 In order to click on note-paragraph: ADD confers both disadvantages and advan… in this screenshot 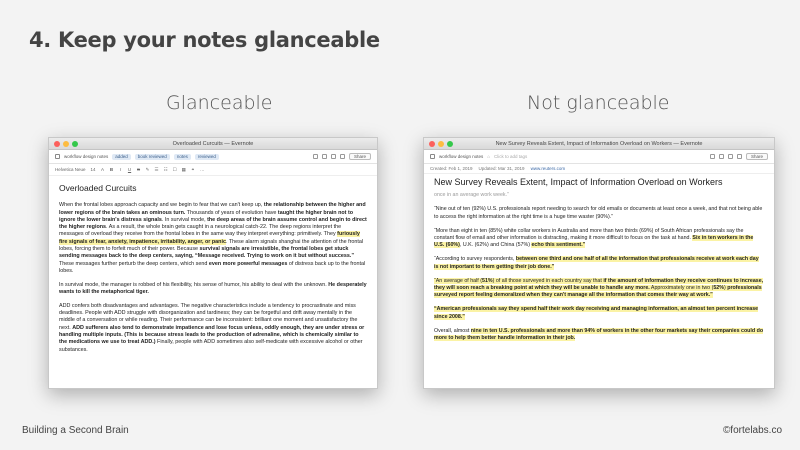, I will do `click(213, 328)`.